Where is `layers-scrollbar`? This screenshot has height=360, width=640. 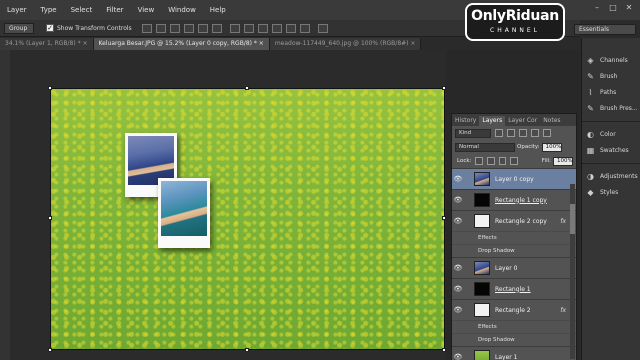 layers-scrollbar is located at coordinates (572, 271).